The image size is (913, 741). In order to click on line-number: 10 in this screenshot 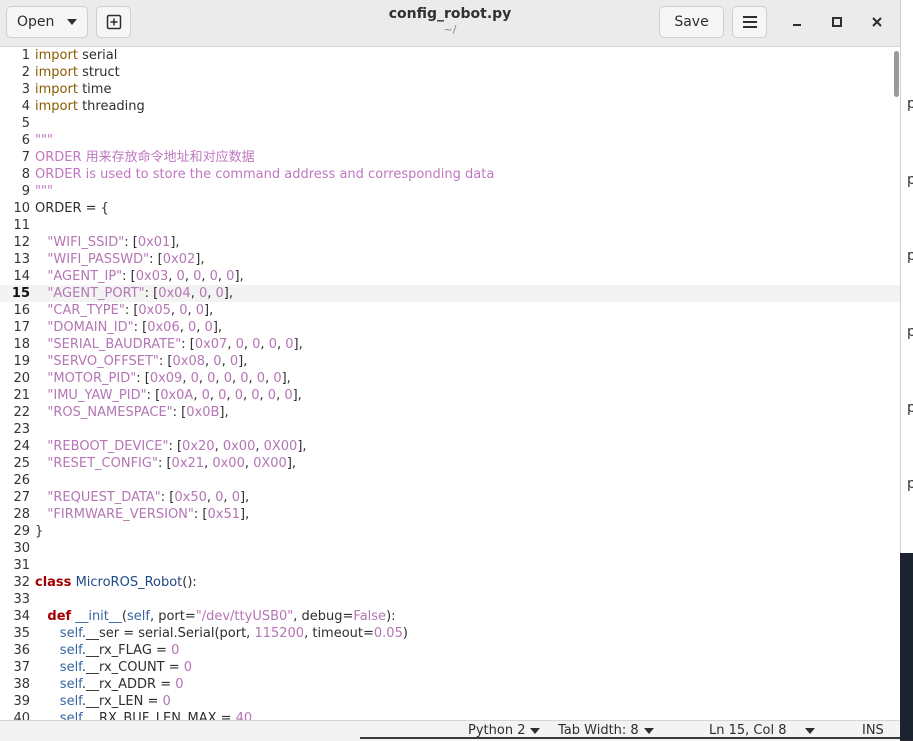, I will do `click(21, 208)`.